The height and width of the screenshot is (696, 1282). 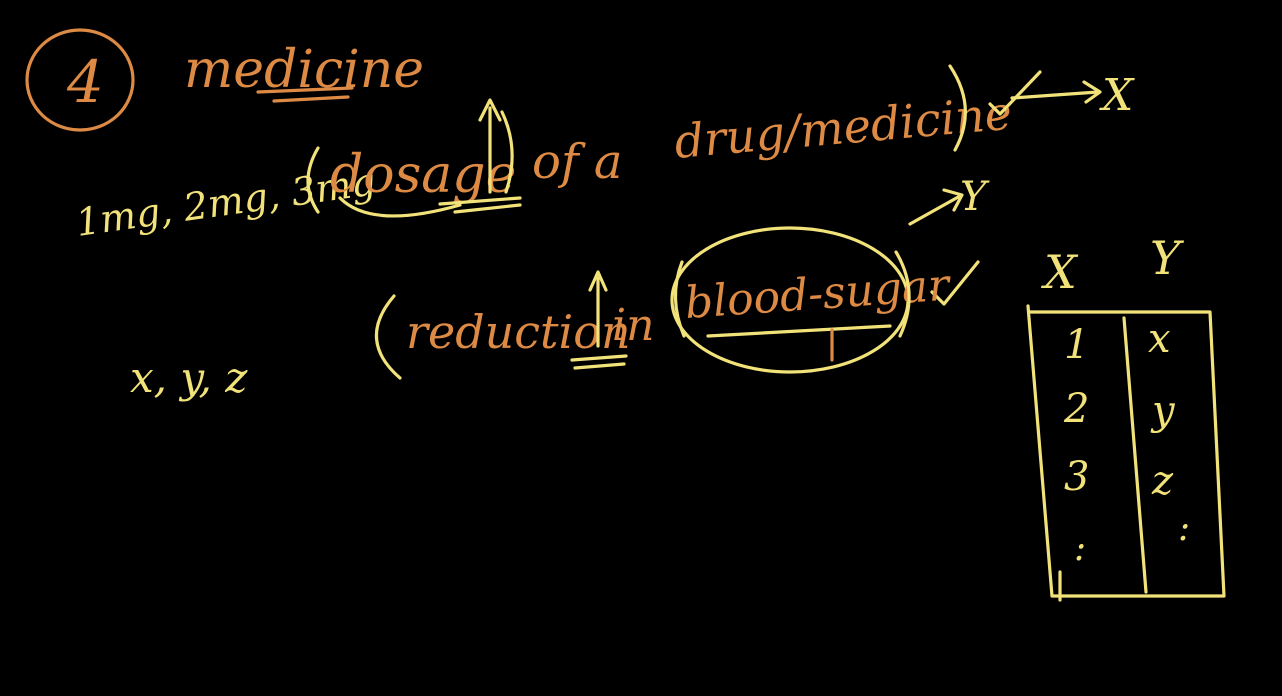 I want to click on table-header-y: Y, so click(x=1167, y=258).